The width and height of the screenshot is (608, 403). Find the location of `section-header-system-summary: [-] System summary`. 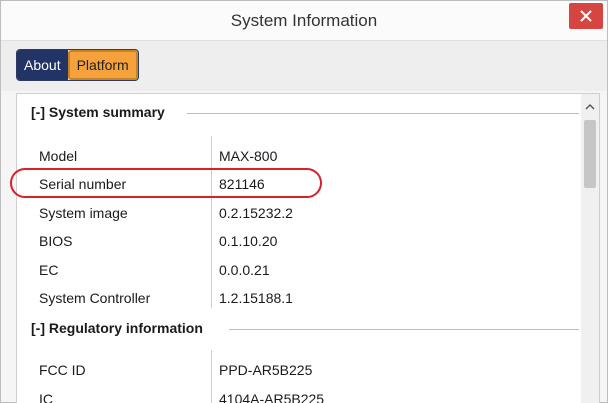

section-header-system-summary: [-] System summary is located at coordinates (98, 112).